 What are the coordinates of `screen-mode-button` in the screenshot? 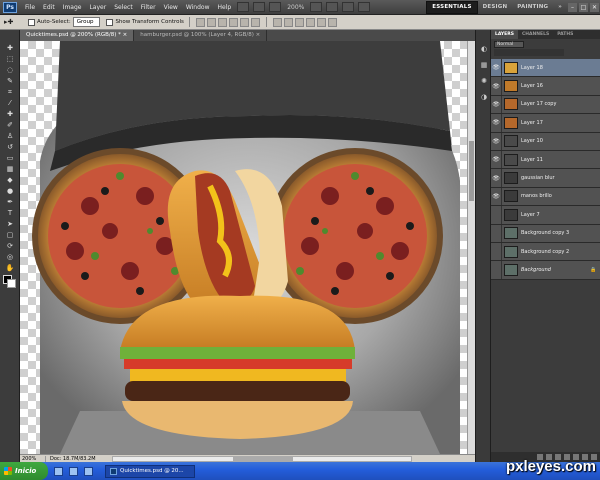 It's located at (364, 7).